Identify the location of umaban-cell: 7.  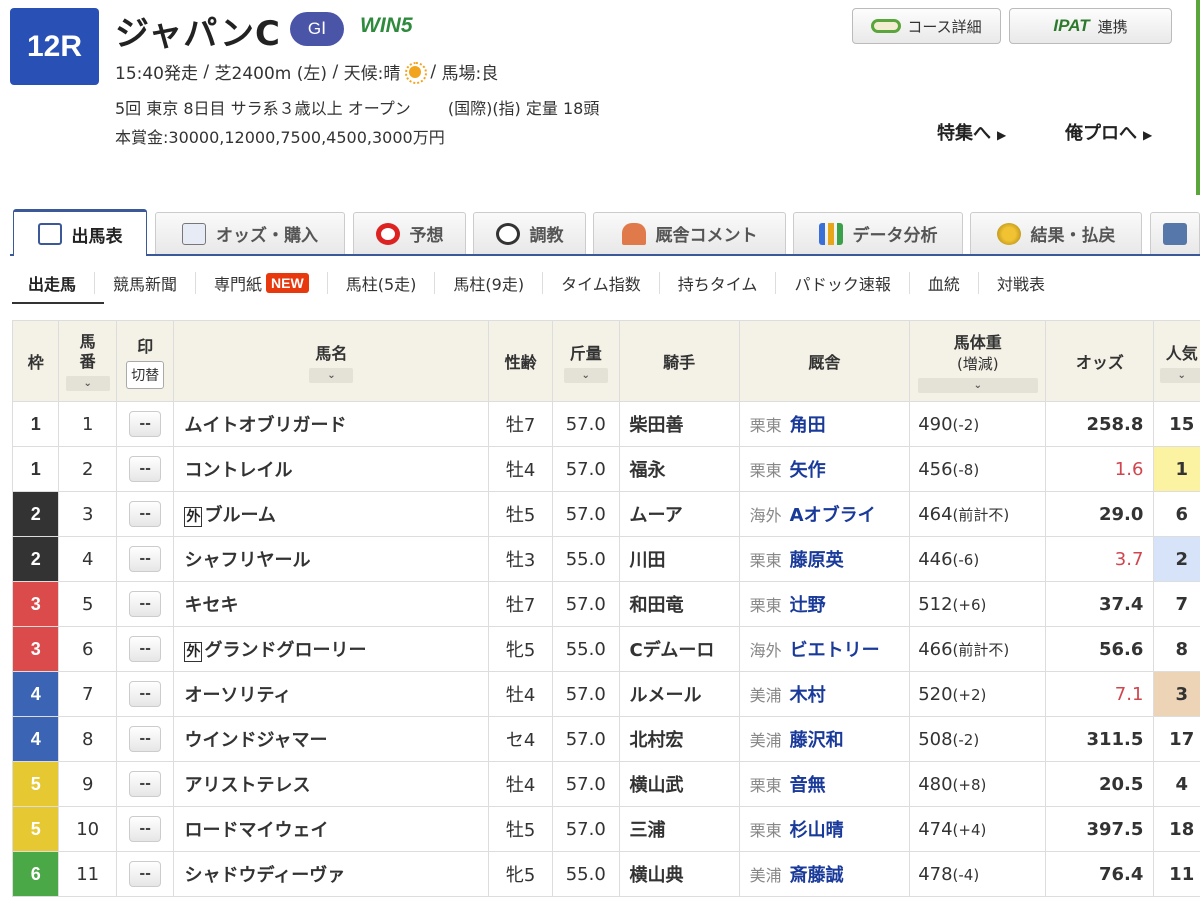
(87, 694).